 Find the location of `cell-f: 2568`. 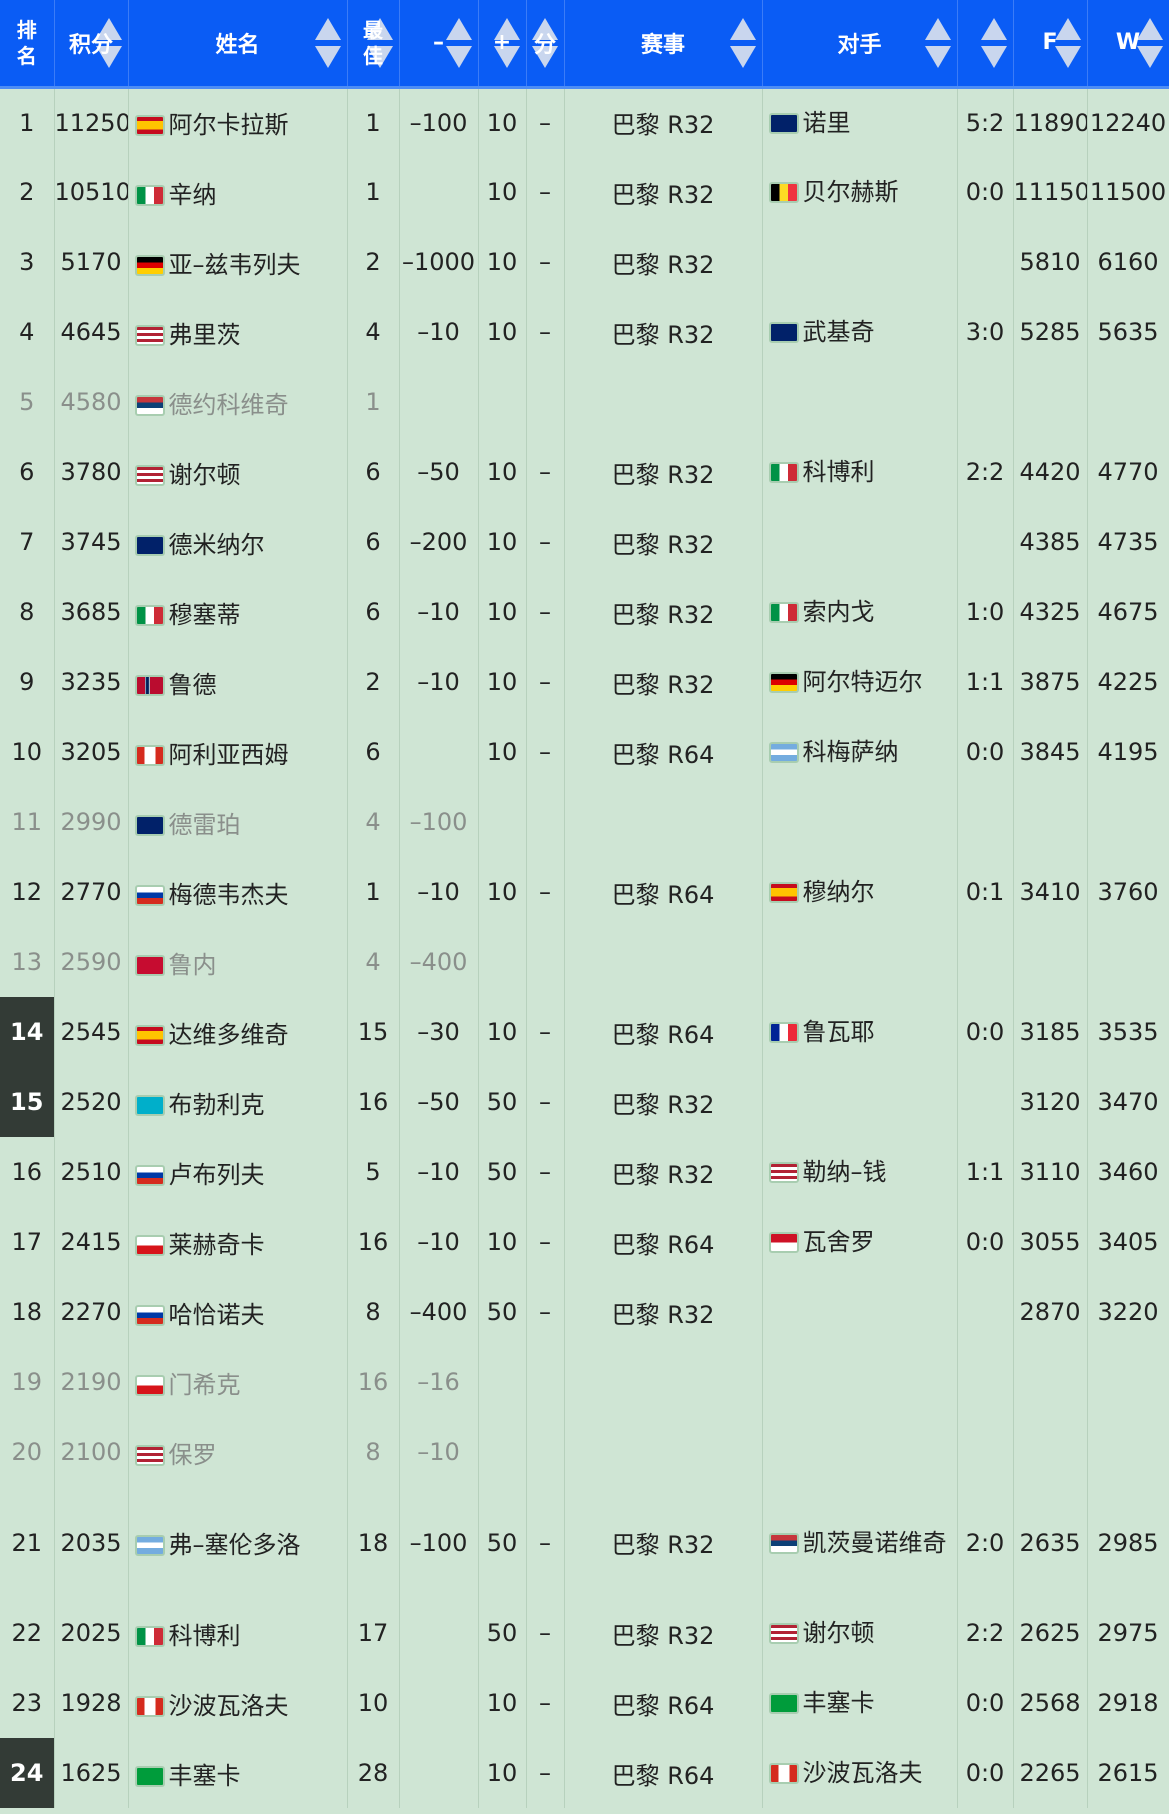

cell-f: 2568 is located at coordinates (1050, 1703).